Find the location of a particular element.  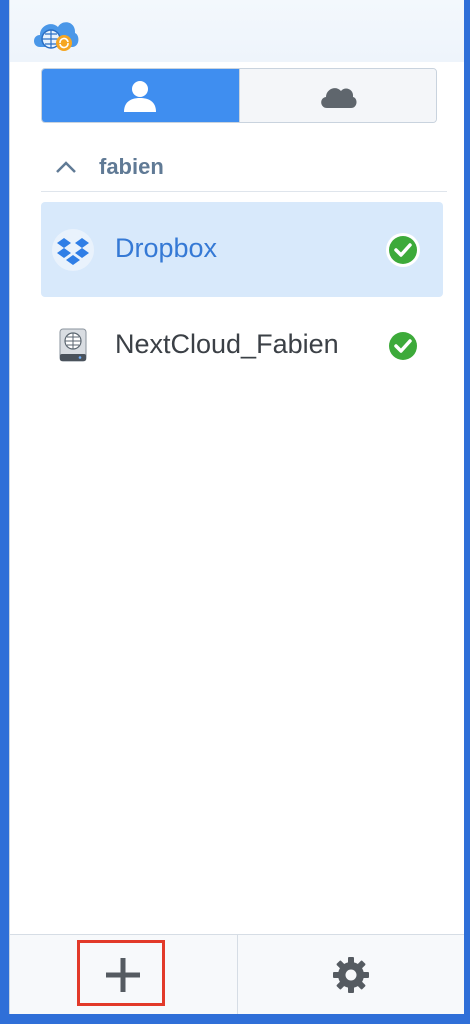

cloud-sync-app-icon is located at coordinates (56, 36).